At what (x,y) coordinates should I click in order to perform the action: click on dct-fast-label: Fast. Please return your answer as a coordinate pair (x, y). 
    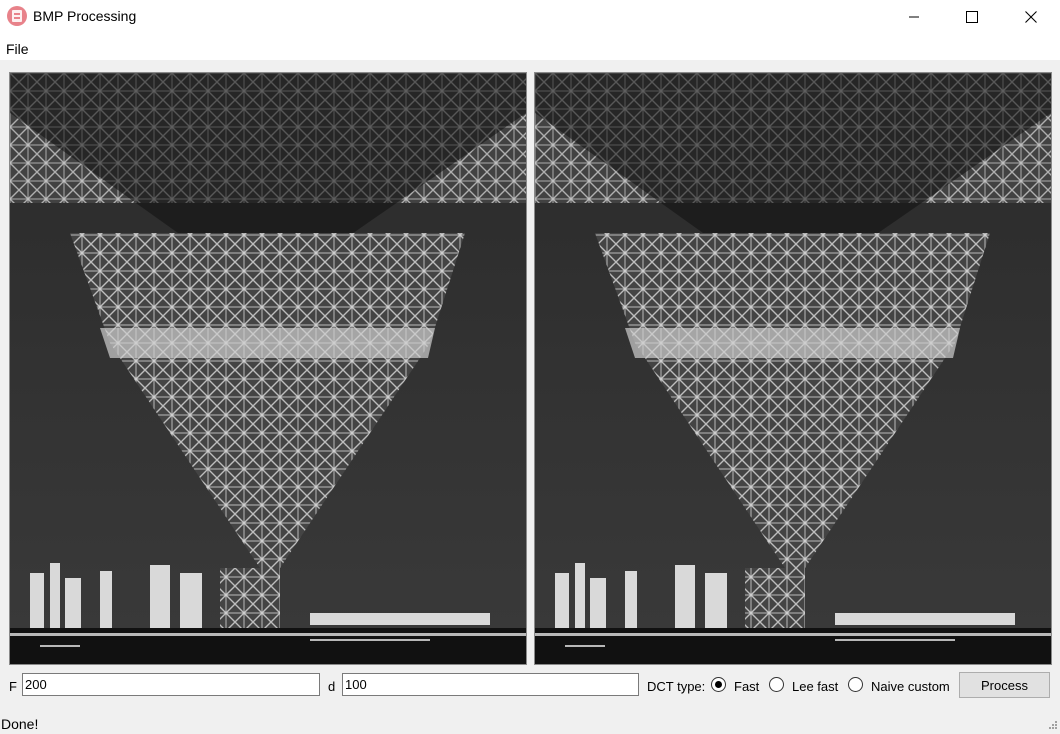
    Looking at the image, I should click on (746, 686).